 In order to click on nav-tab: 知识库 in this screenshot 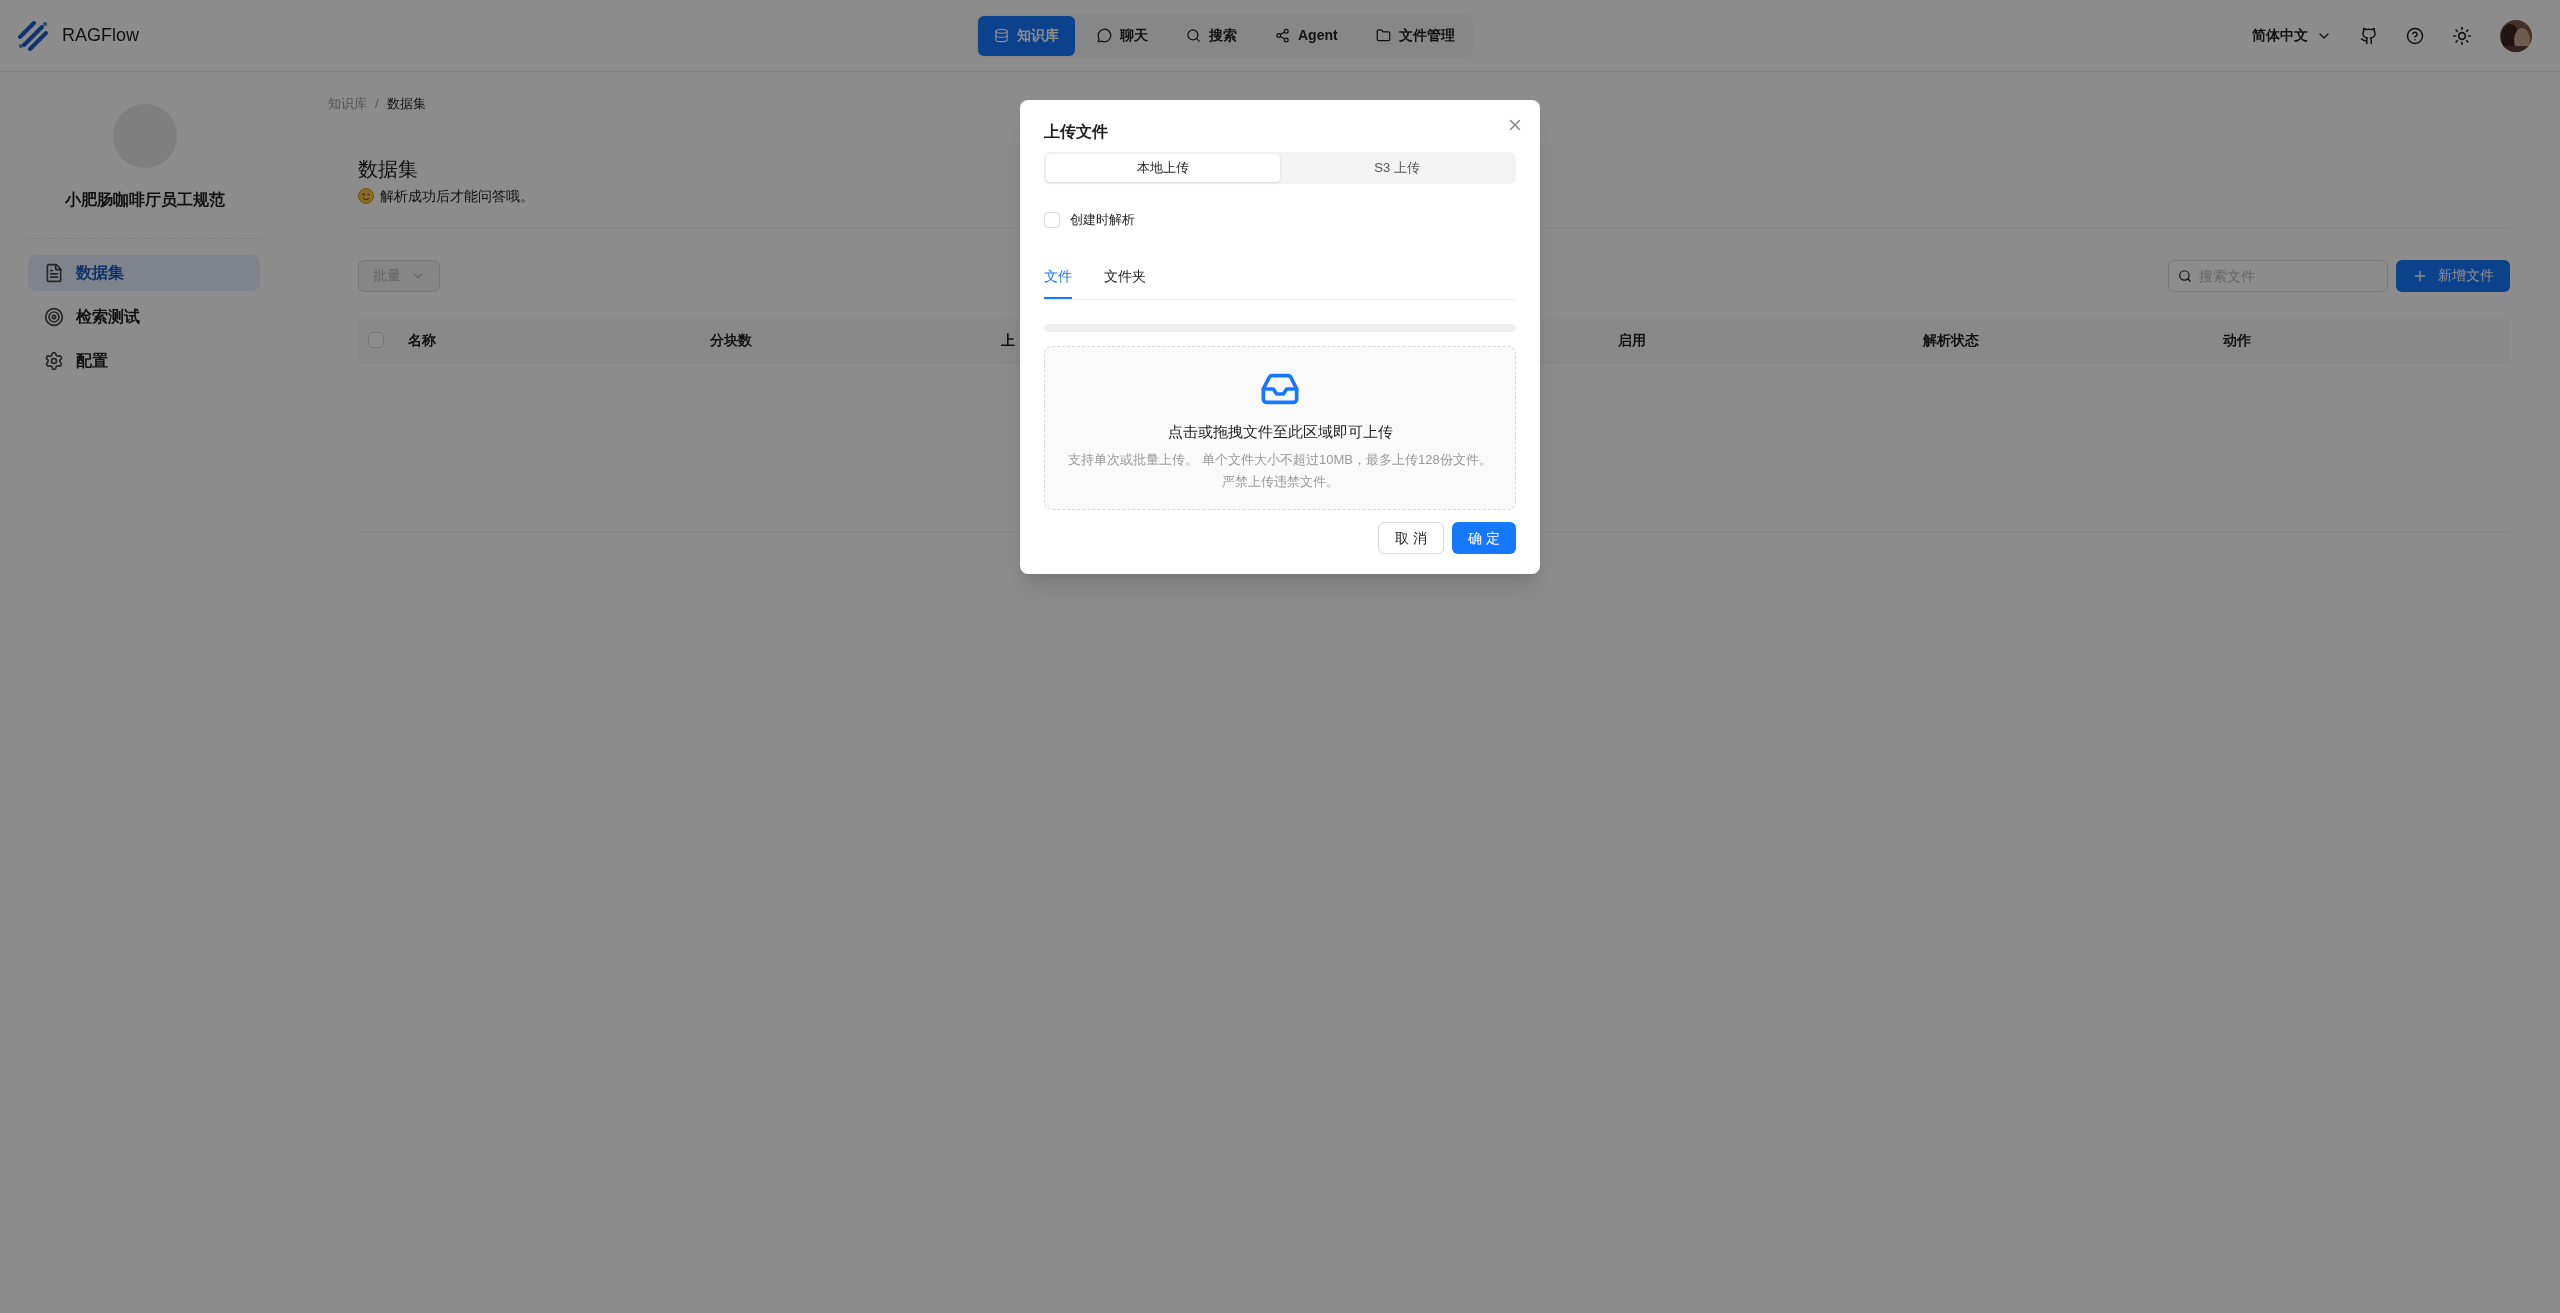, I will do `click(1026, 35)`.